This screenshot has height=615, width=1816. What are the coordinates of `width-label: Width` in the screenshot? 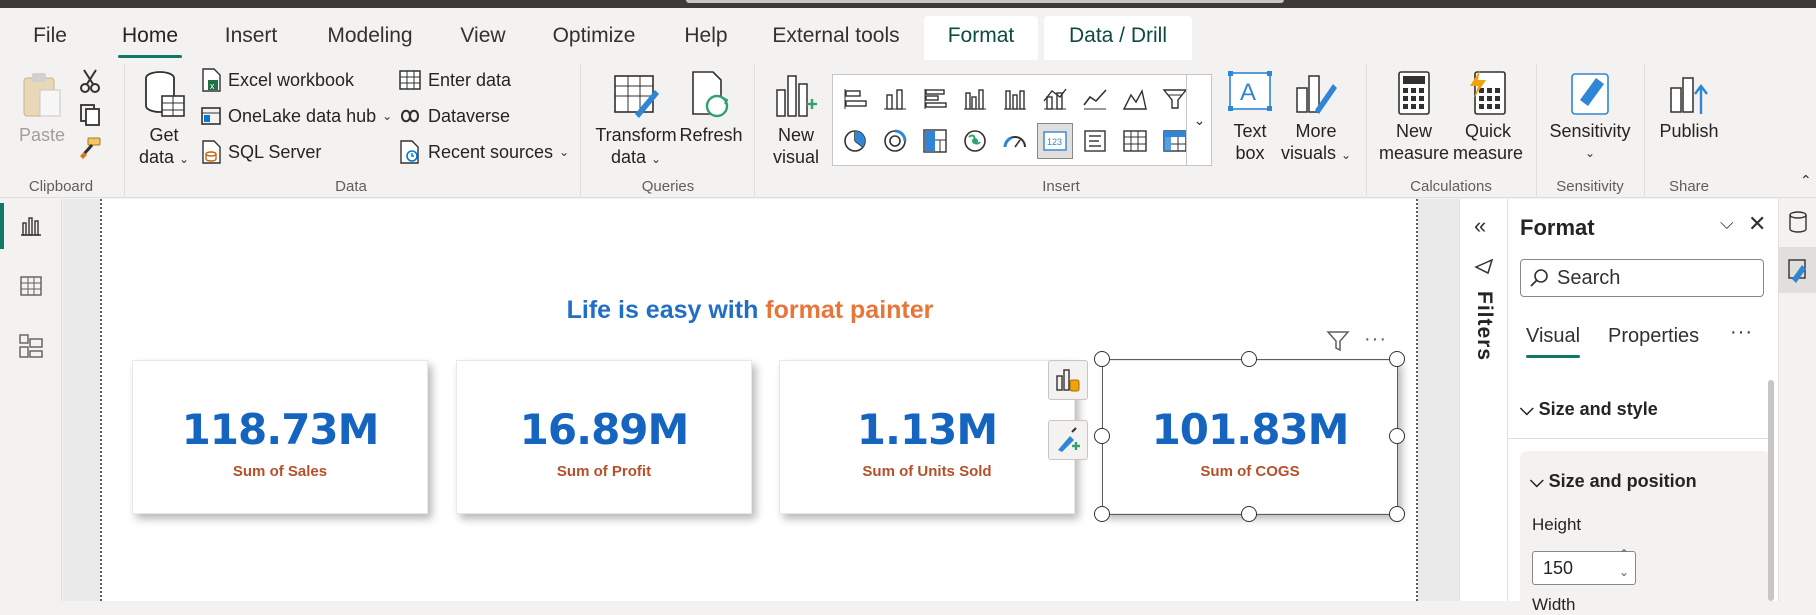 It's located at (1554, 604).